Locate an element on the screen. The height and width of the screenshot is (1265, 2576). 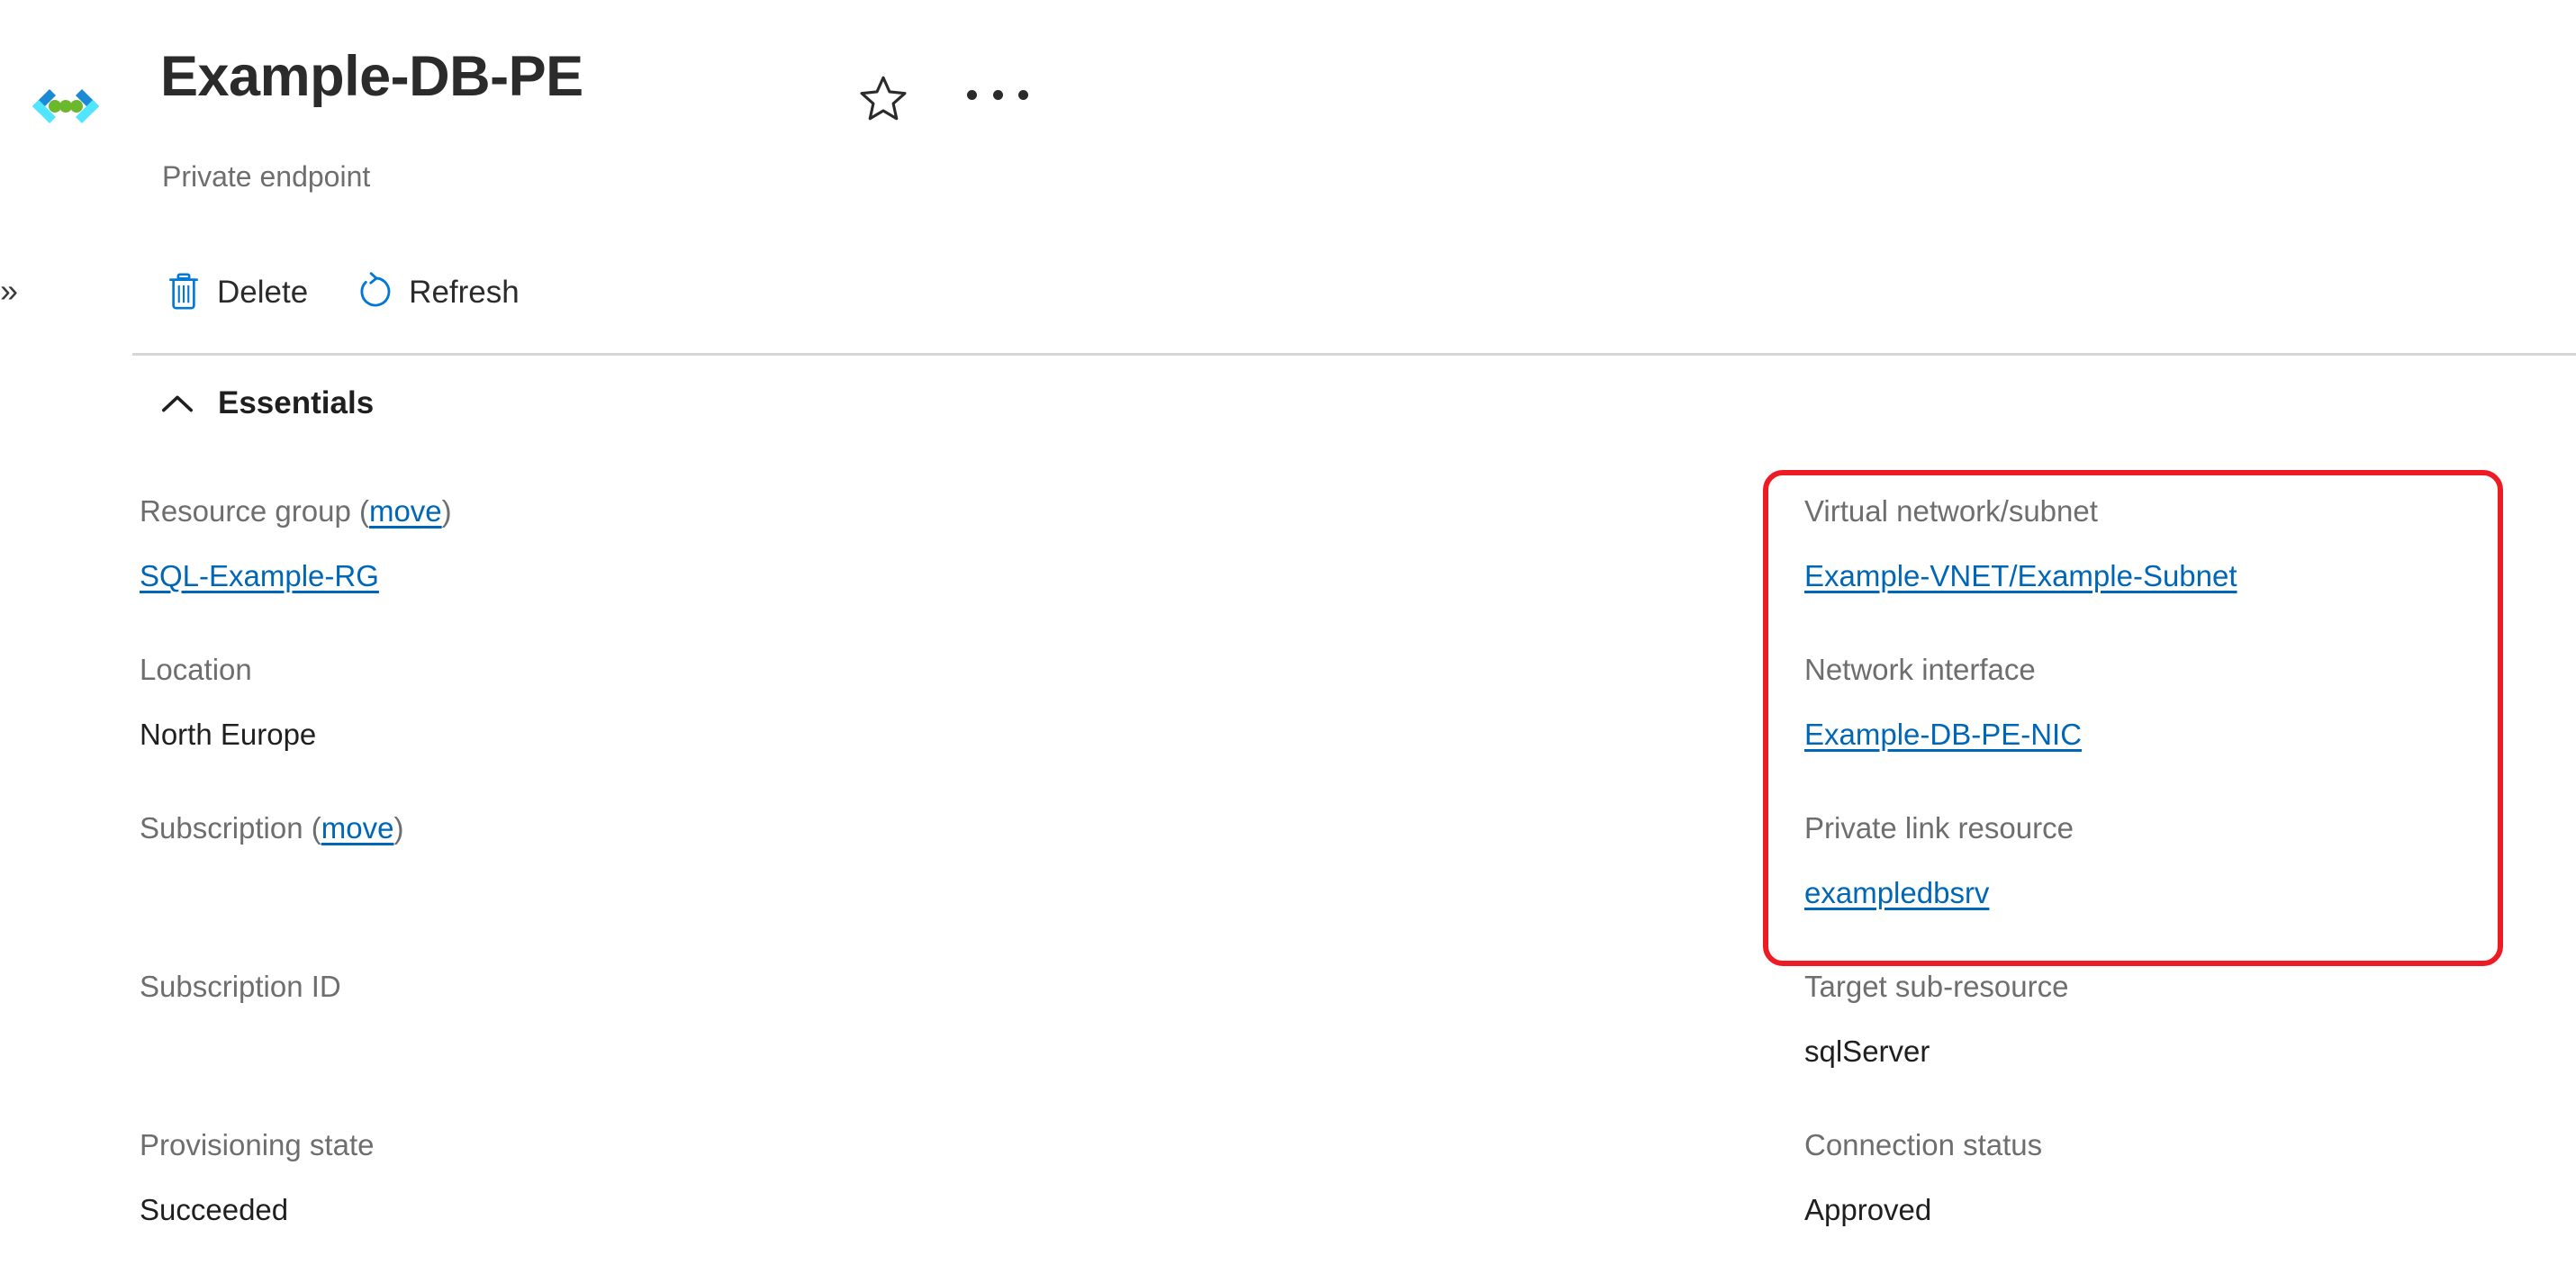
page-header: Example-DB-PE Private endpoint is located at coordinates (1288, 105).